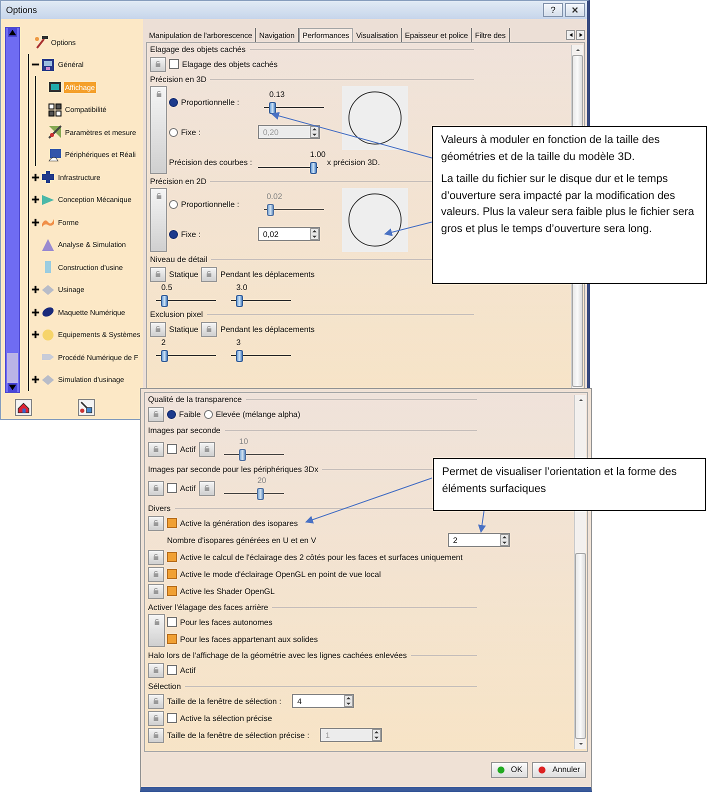  I want to click on radio-label: Faible, so click(190, 414).